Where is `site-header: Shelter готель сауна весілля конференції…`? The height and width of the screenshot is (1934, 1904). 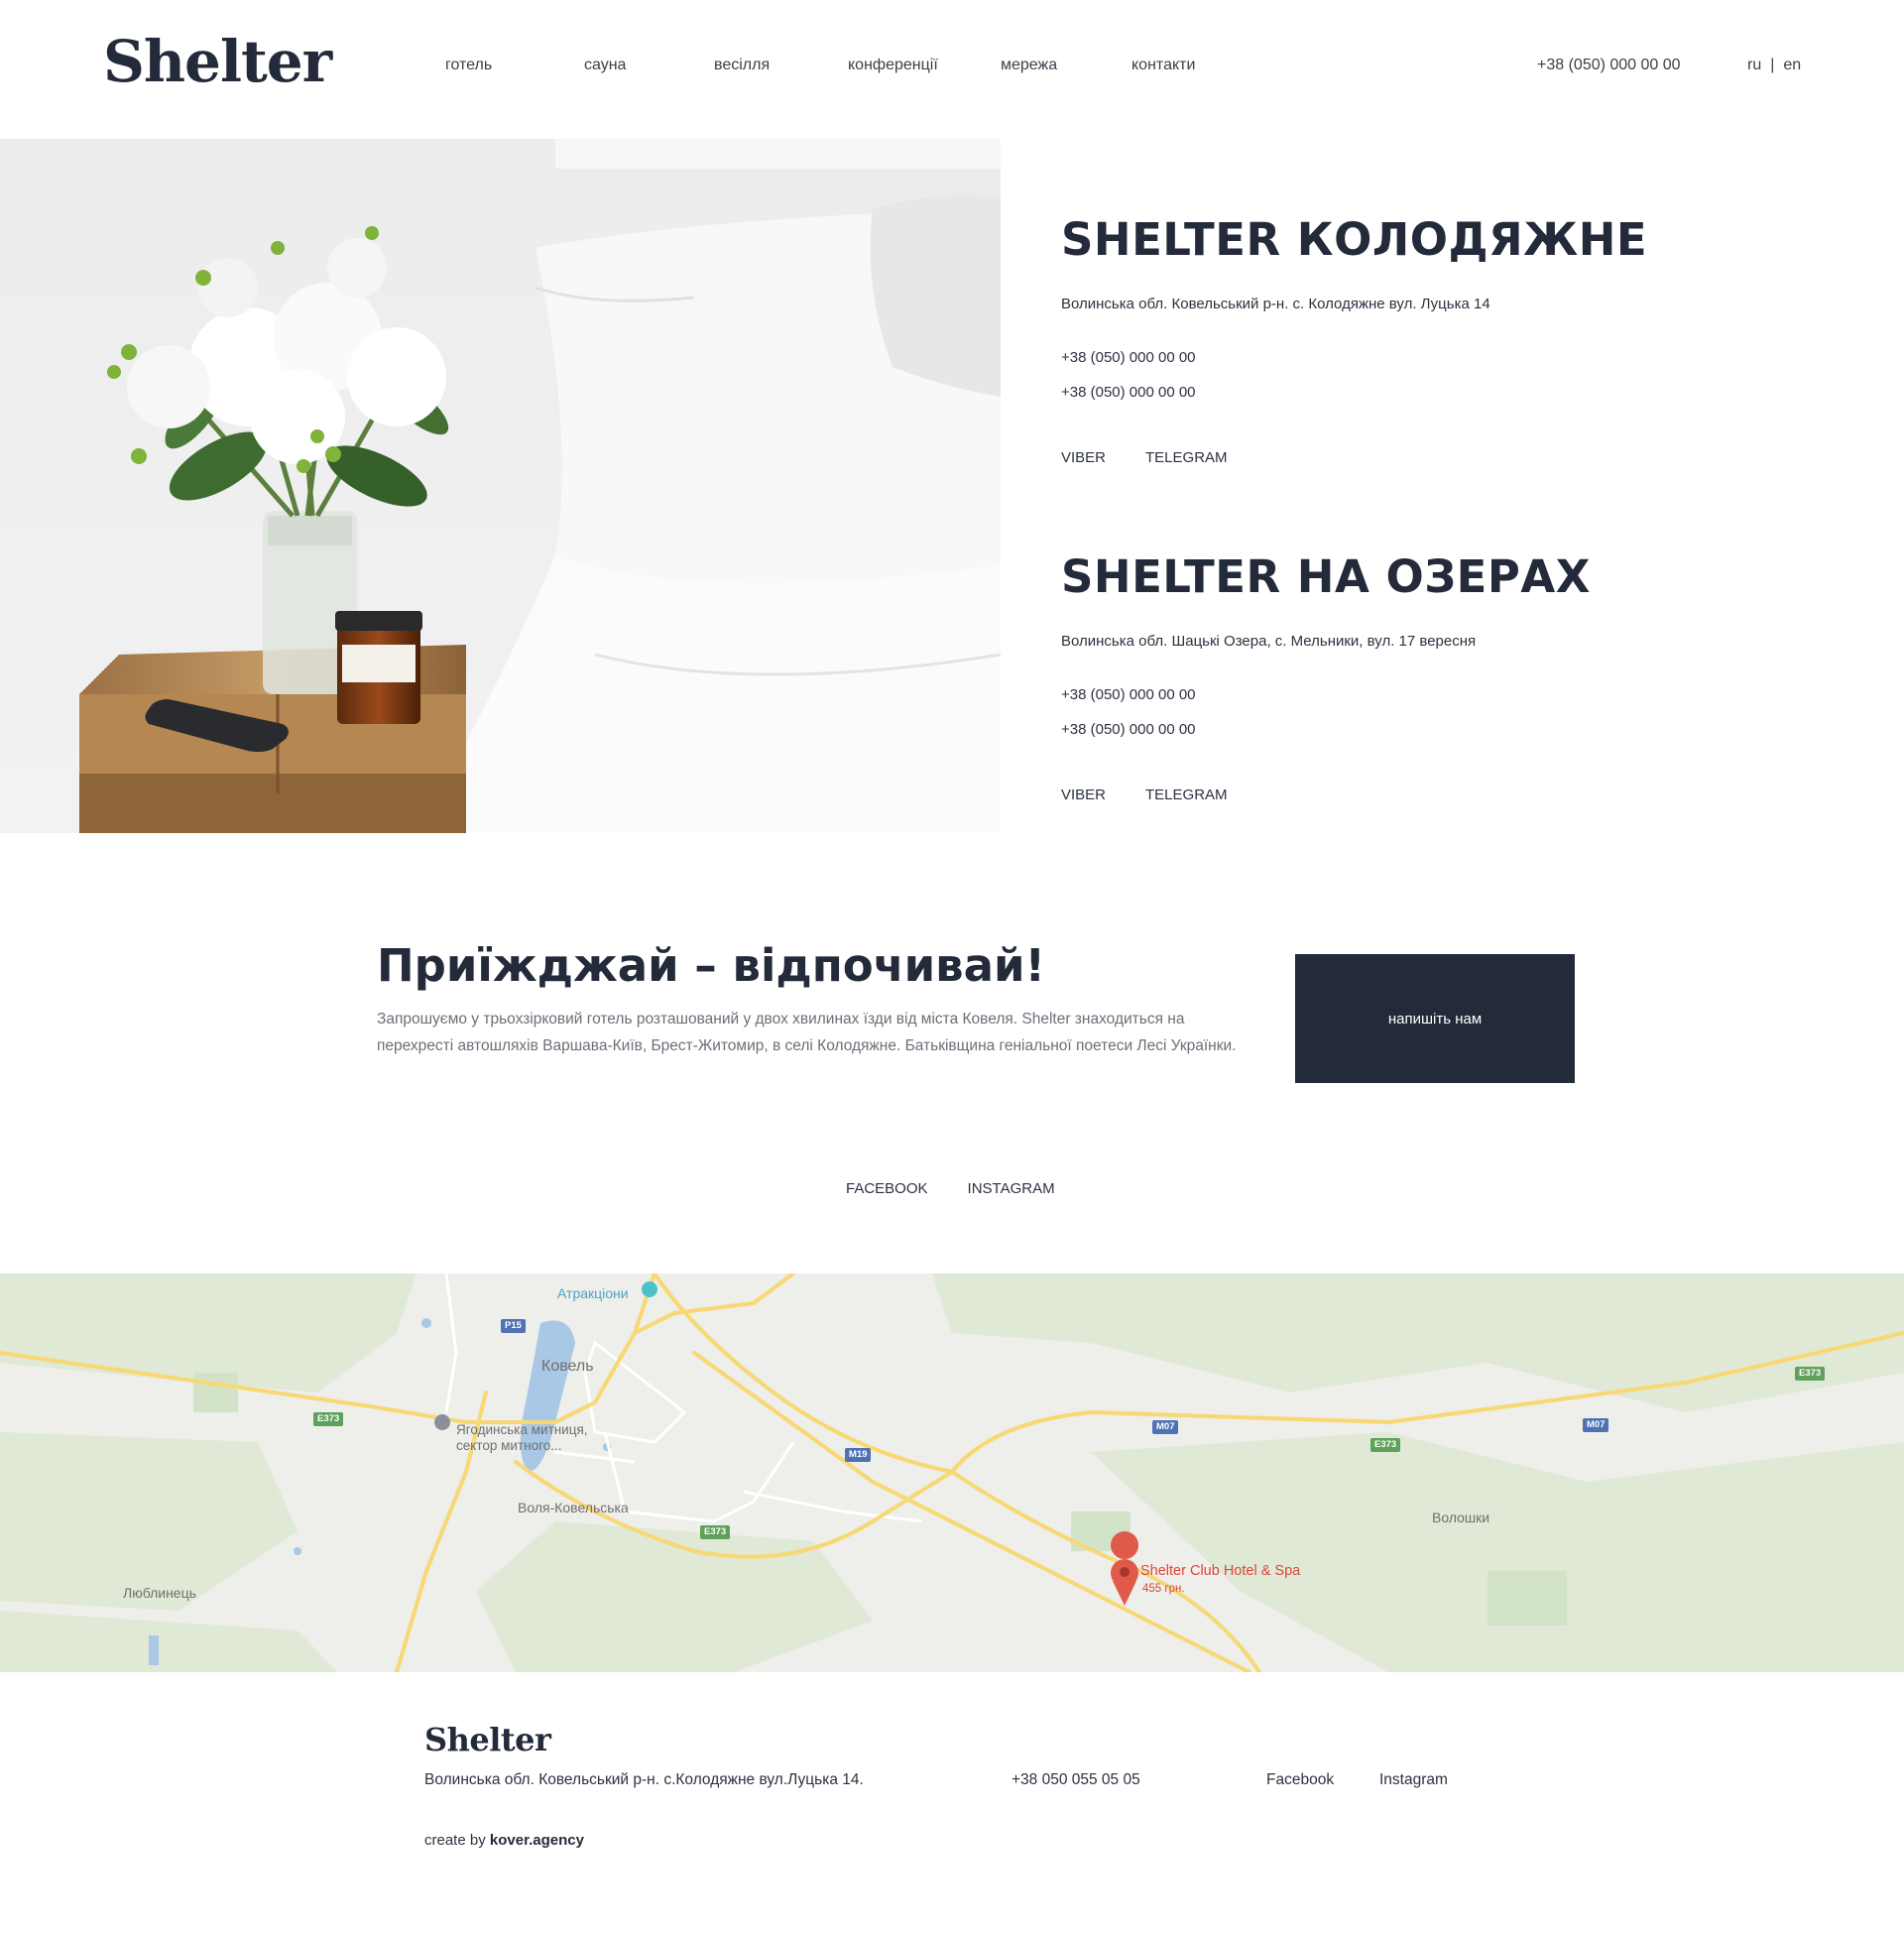 site-header: Shelter готель сауна весілля конференції… is located at coordinates (952, 69).